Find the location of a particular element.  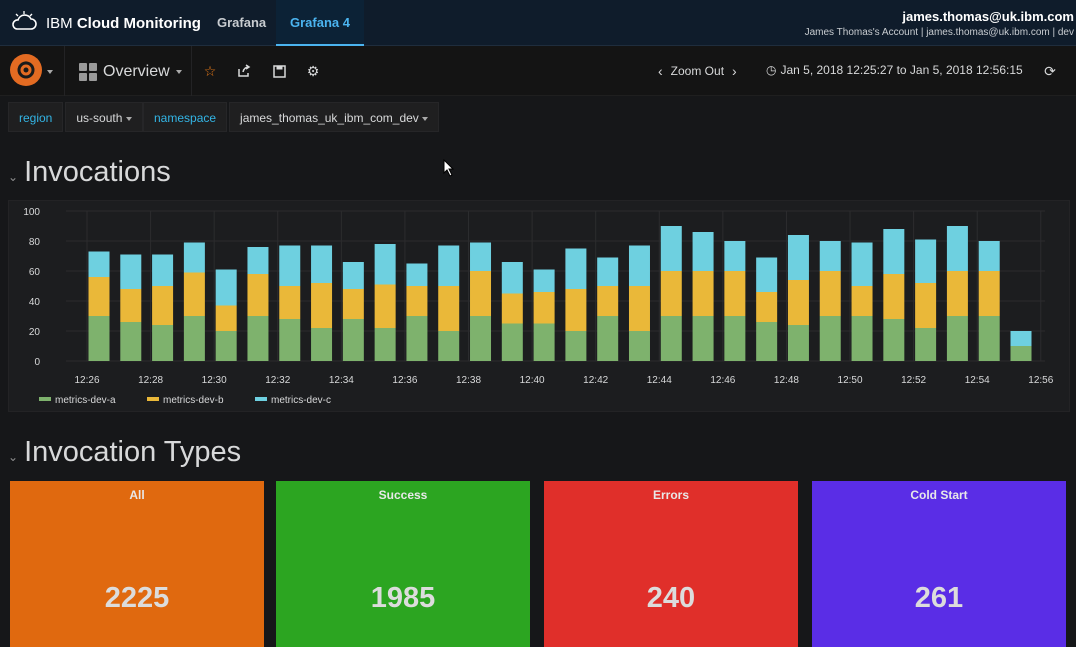

save-icon is located at coordinates (279, 71).